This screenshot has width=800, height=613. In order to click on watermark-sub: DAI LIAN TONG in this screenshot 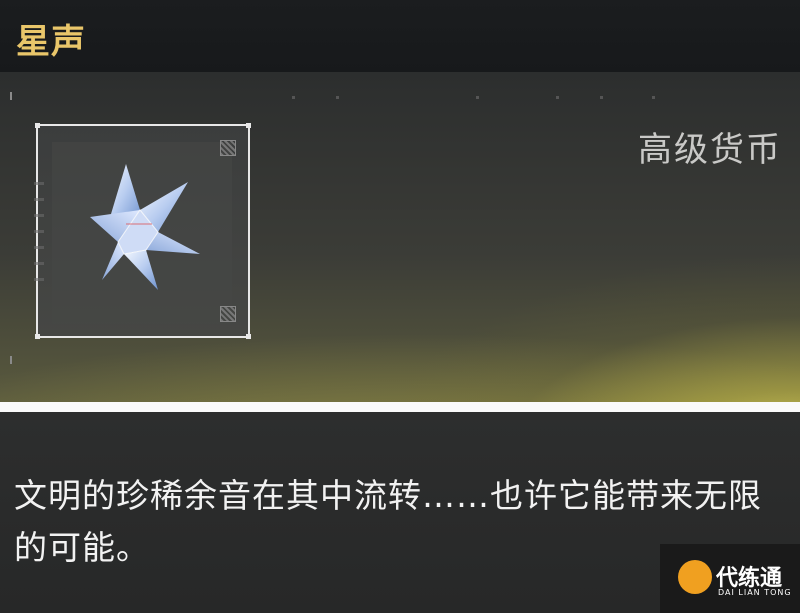, I will do `click(755, 592)`.